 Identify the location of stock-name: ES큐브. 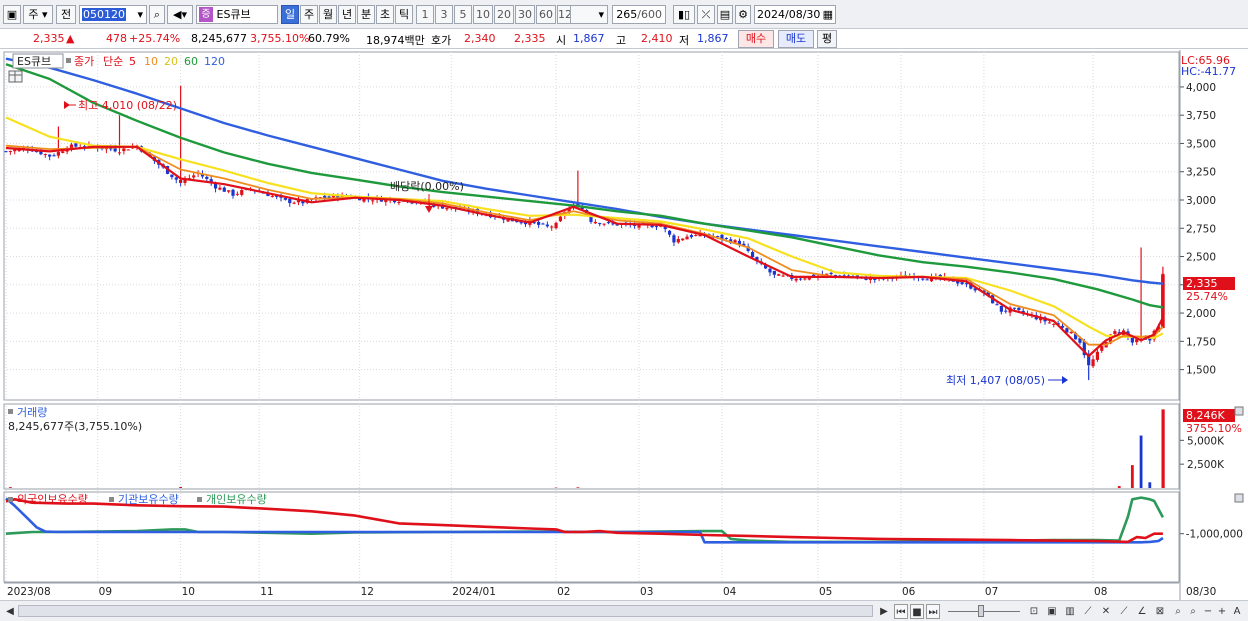
(233, 14).